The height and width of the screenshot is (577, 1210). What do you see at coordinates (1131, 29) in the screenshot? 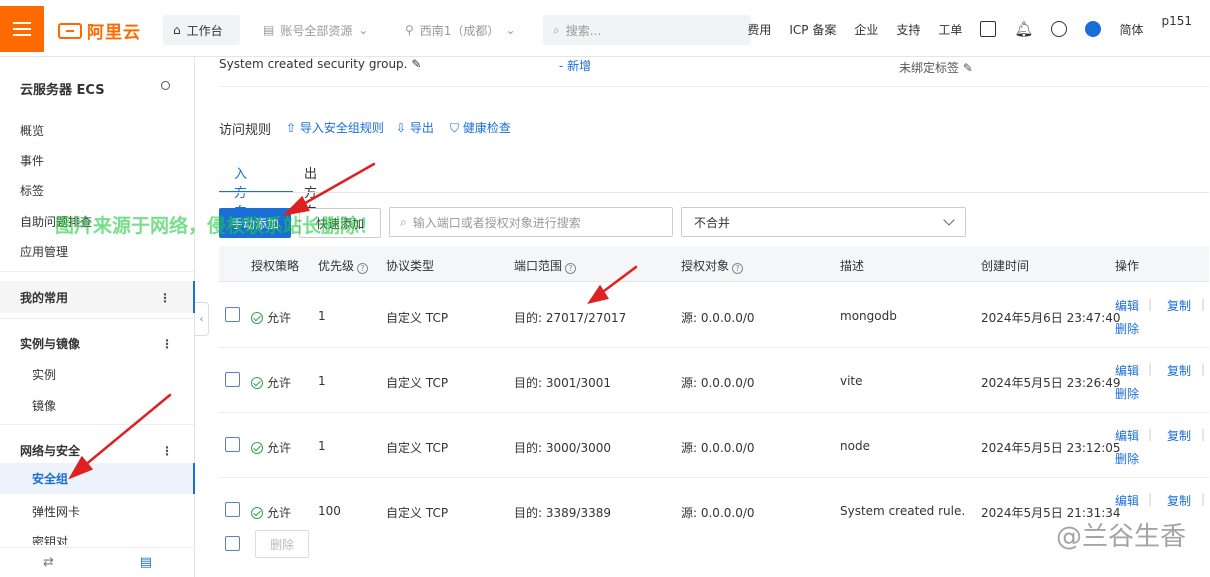
I see `language-switch: 简体` at bounding box center [1131, 29].